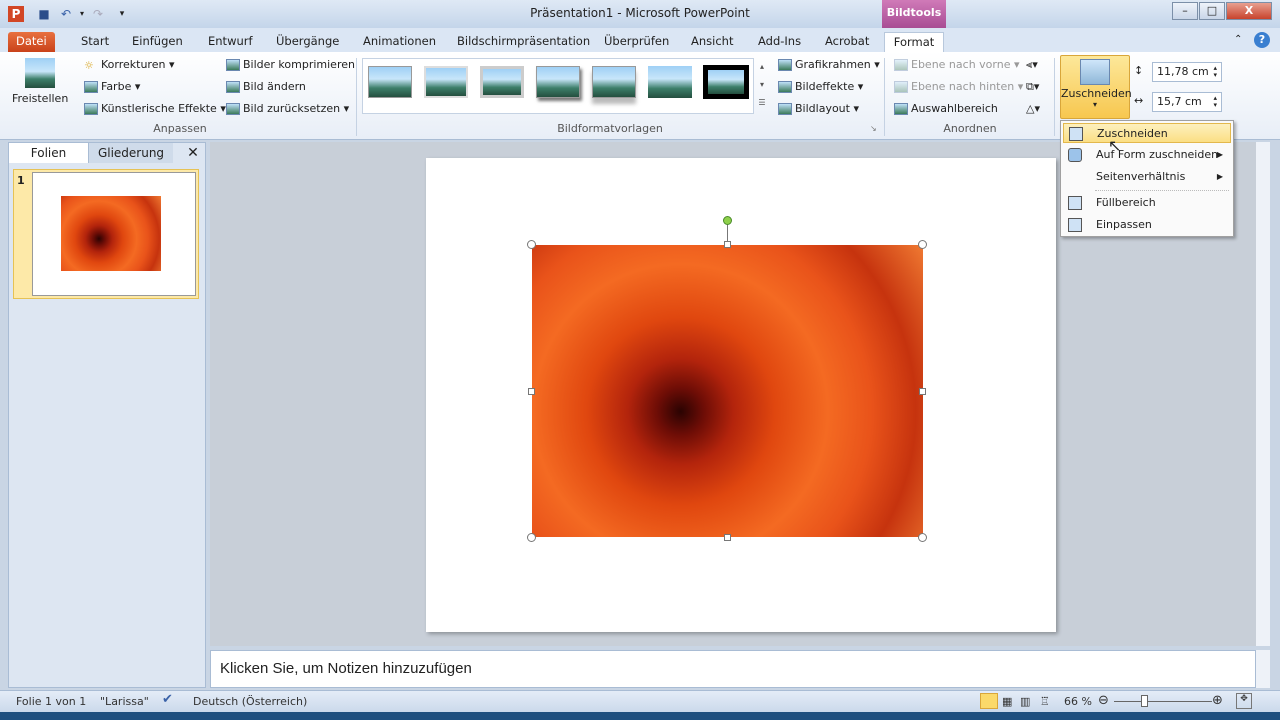 Image resolution: width=1280 pixels, height=720 pixels. Describe the element at coordinates (40, 98) in the screenshot. I see `freistellen-label: Freistellen` at that location.